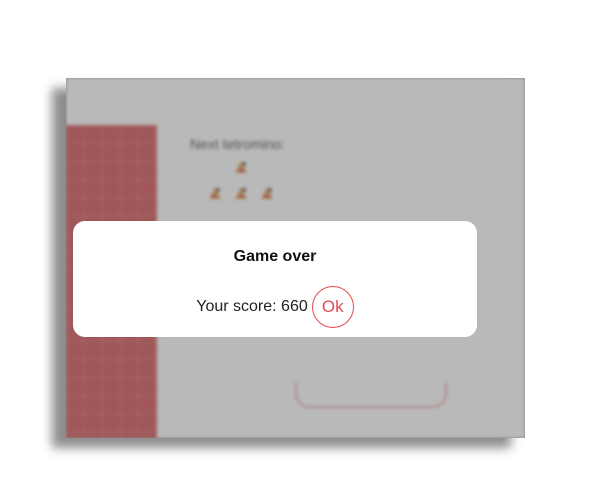 The image size is (603, 502). What do you see at coordinates (275, 256) in the screenshot?
I see `dialog-title: Game over` at bounding box center [275, 256].